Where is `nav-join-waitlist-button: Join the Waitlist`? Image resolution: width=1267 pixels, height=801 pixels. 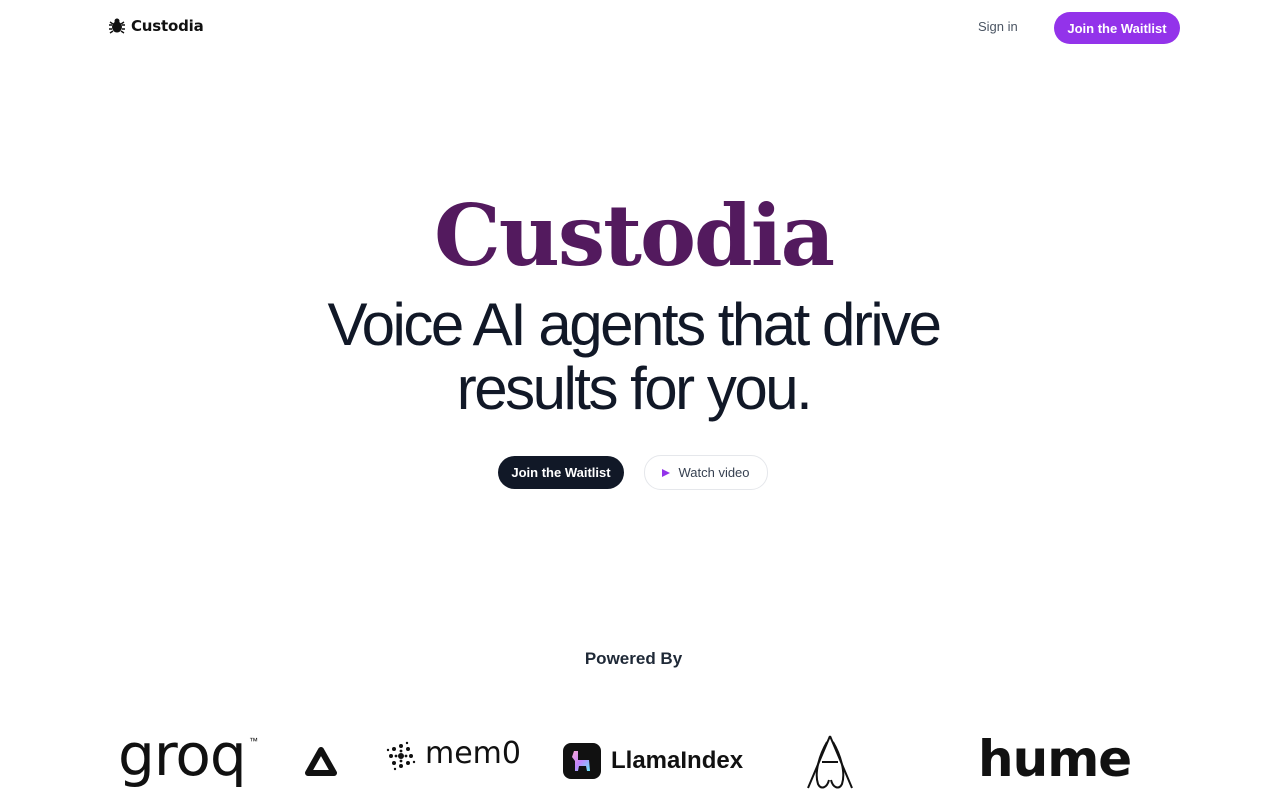 nav-join-waitlist-button: Join the Waitlist is located at coordinates (1117, 28).